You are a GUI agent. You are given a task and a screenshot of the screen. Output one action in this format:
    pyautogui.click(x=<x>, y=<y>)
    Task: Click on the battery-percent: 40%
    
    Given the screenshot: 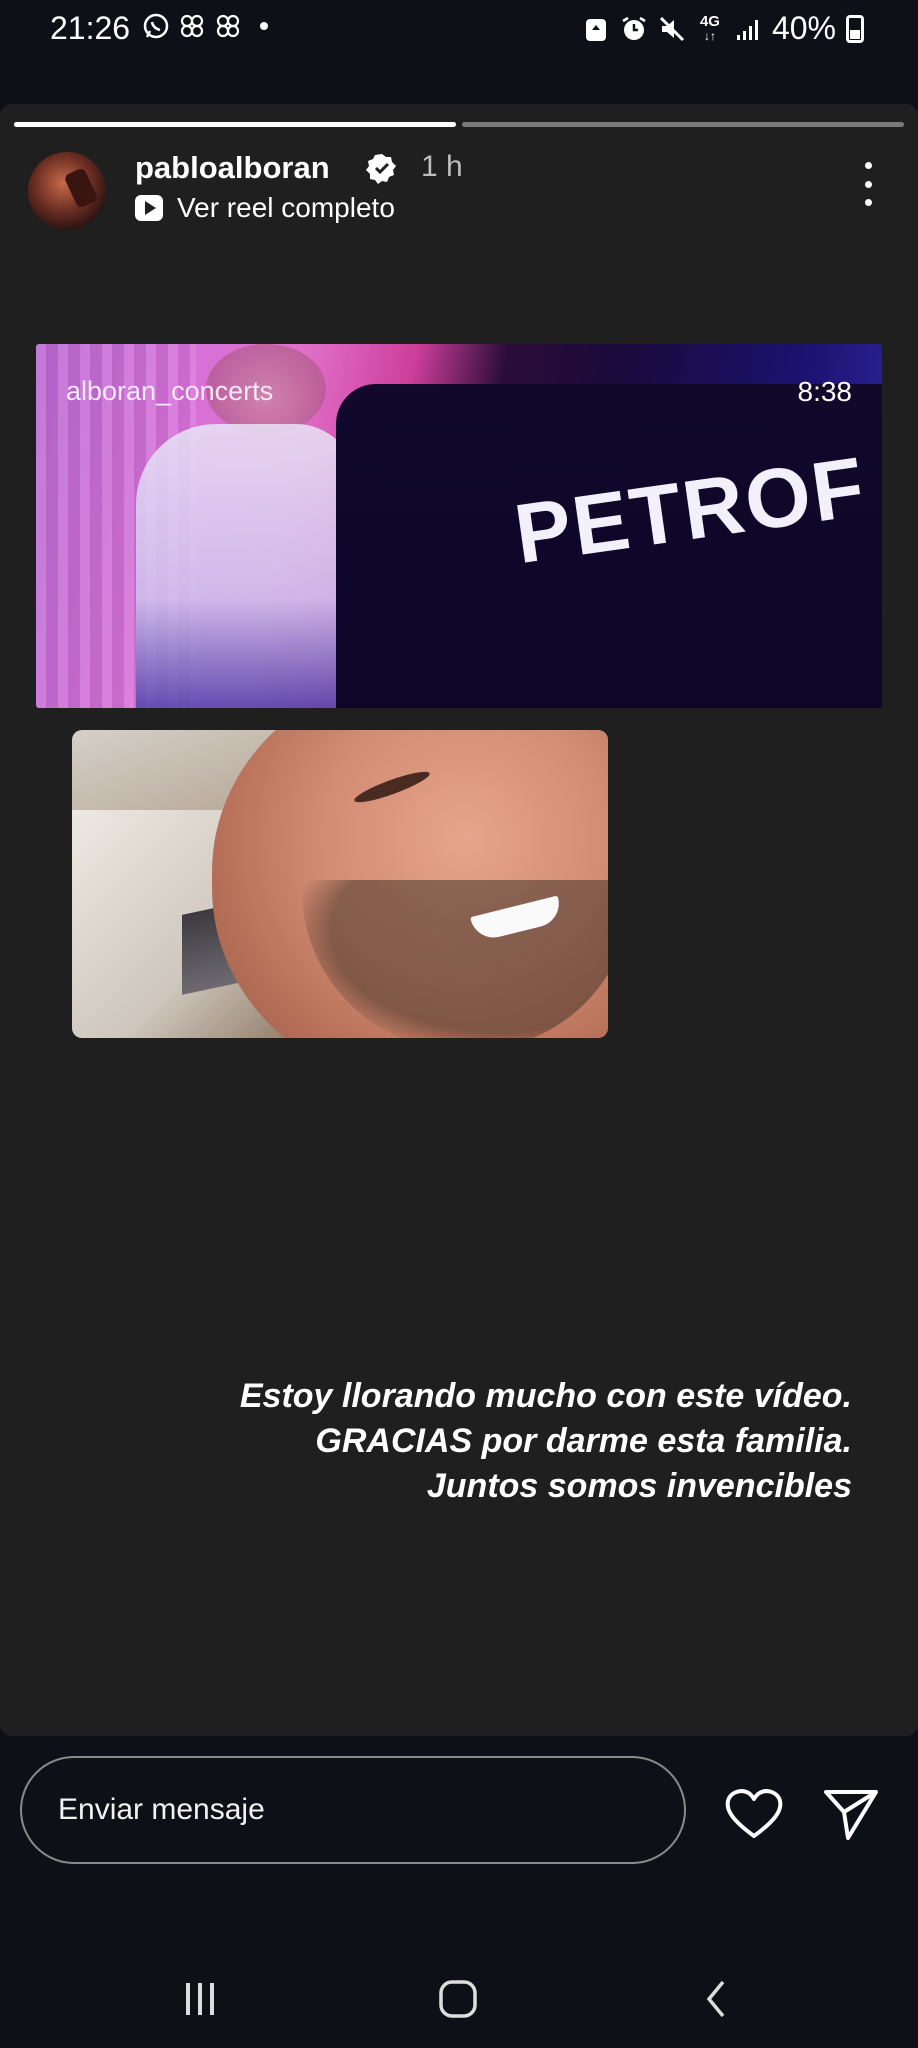 What is the action you would take?
    pyautogui.click(x=803, y=28)
    